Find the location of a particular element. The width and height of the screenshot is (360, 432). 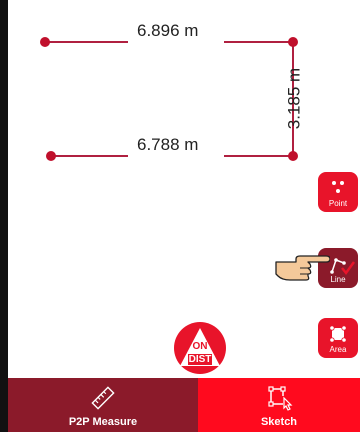

on-dist-button: ON DIST is located at coordinates (200, 348).